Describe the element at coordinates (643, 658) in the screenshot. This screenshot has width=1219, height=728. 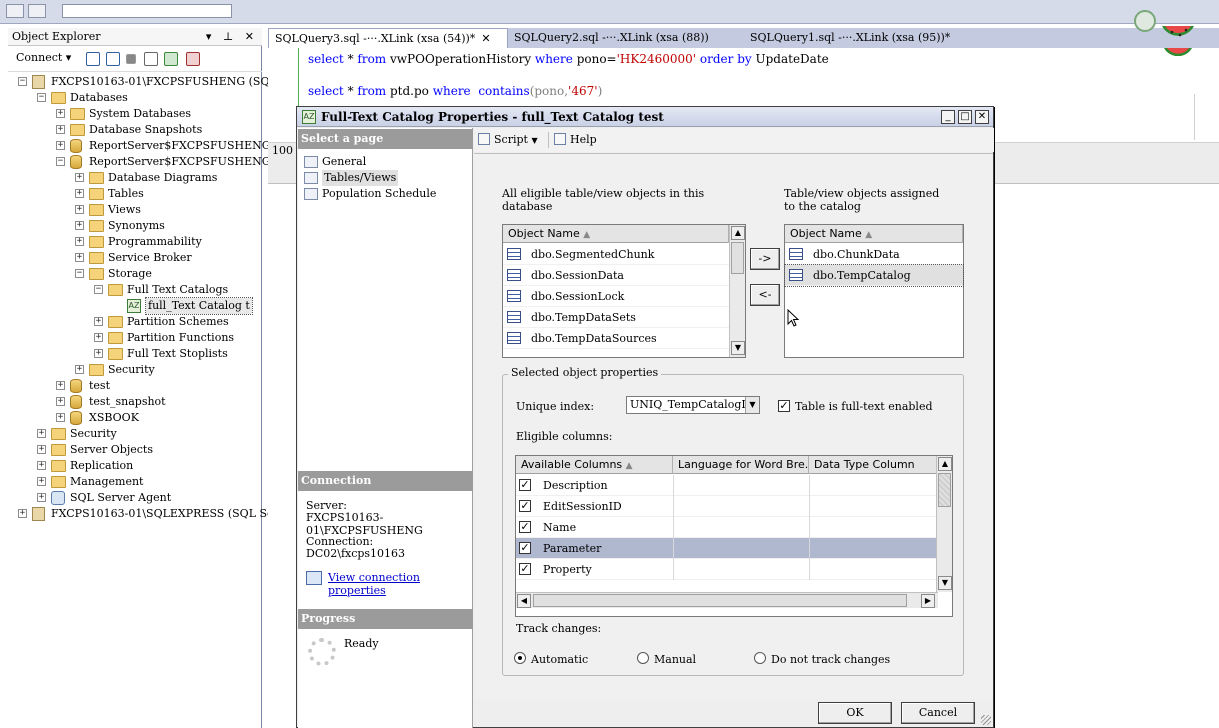
I see `track-manual-radio` at that location.